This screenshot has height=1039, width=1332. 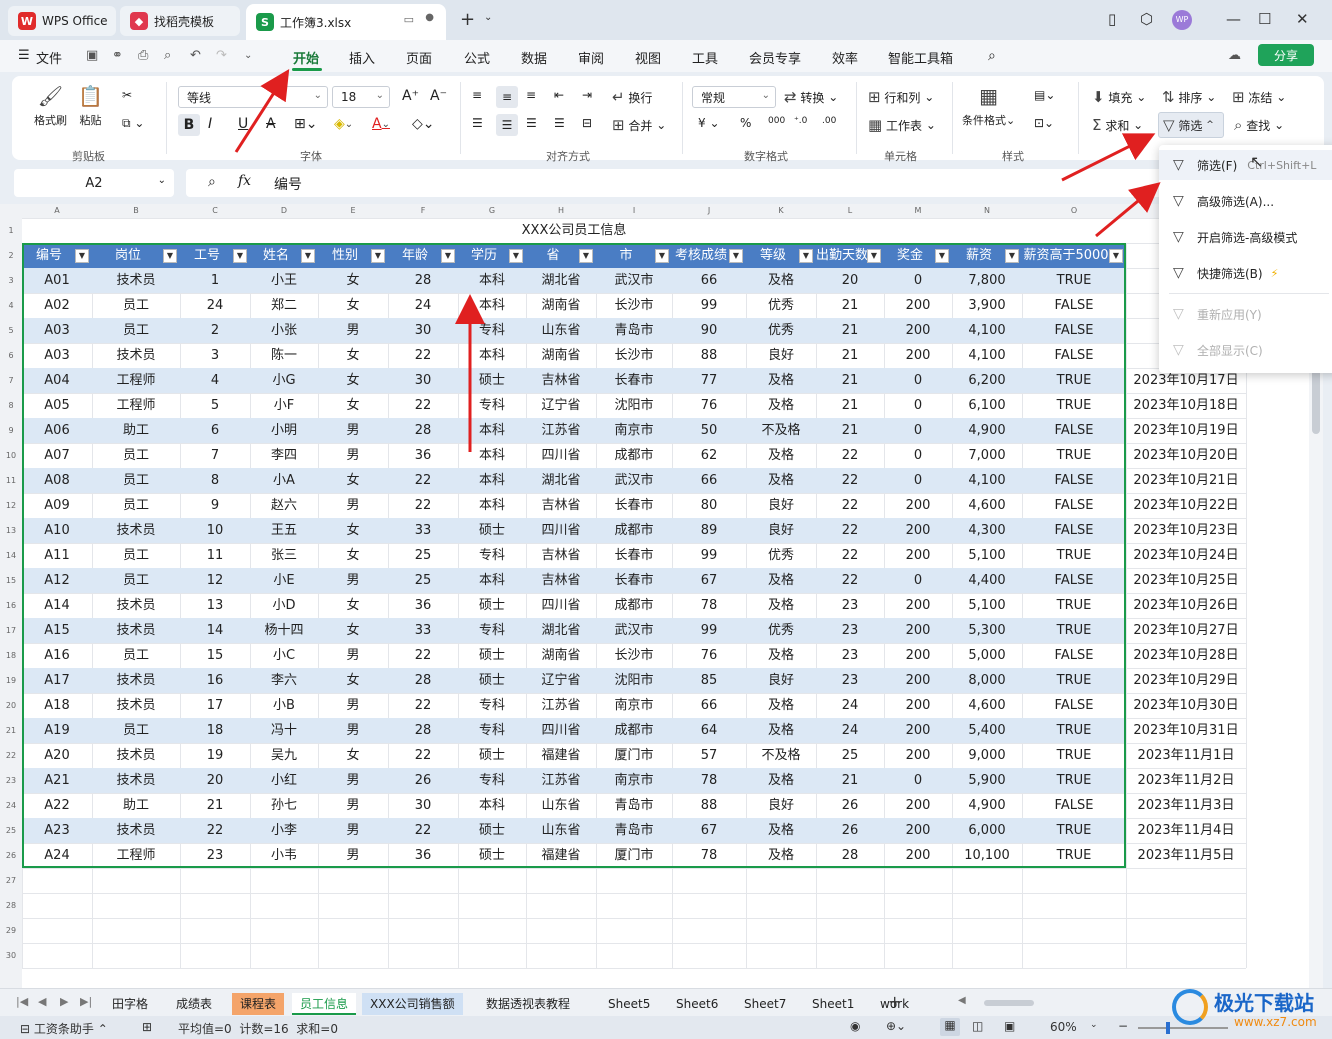 I want to click on strikethrough-icon: A, so click(x=271, y=124).